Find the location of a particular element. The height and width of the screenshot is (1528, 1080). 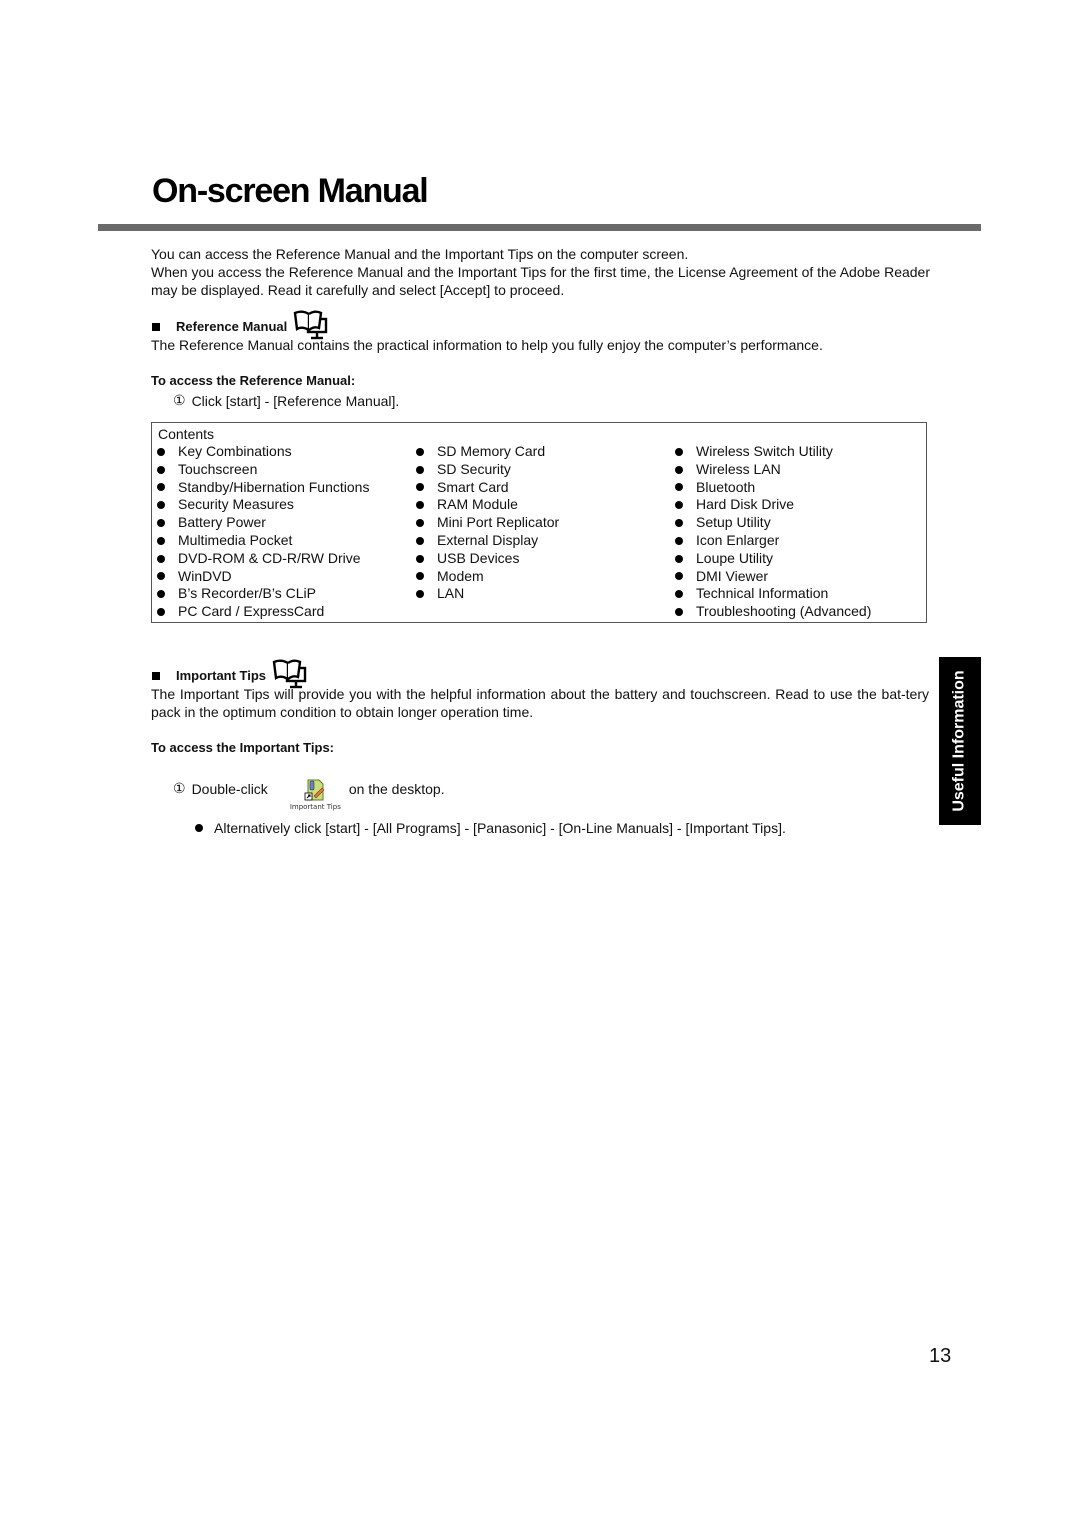

contents-item-label: PC Card / ExpressCard is located at coordinates (251, 611).